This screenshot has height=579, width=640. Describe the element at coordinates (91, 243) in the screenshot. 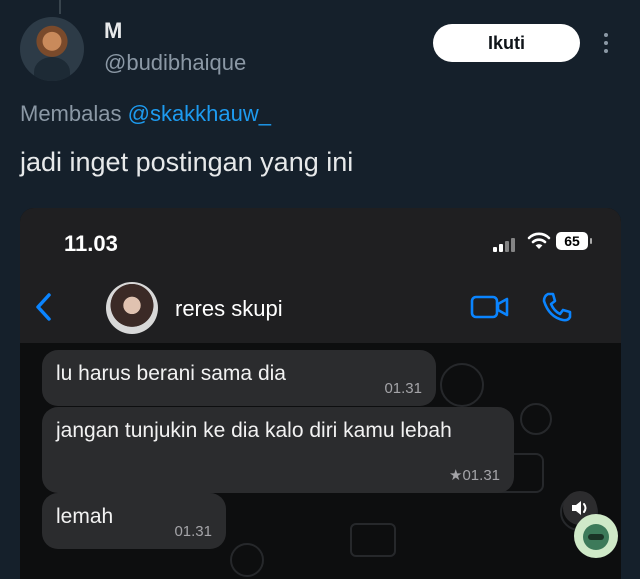

I see `status-bar-time: 11.03` at that location.